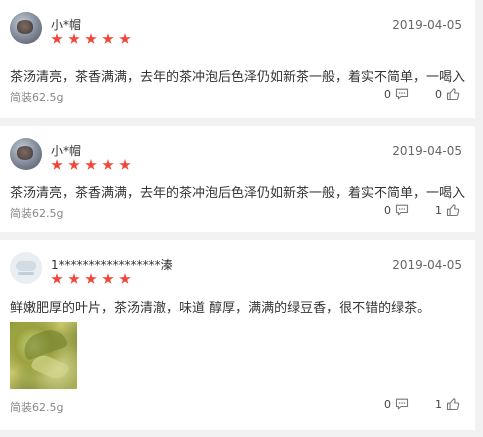 Image resolution: width=483 pixels, height=437 pixels. Describe the element at coordinates (112, 265) in the screenshot. I see `reviewer-name: 1*****************溱` at that location.